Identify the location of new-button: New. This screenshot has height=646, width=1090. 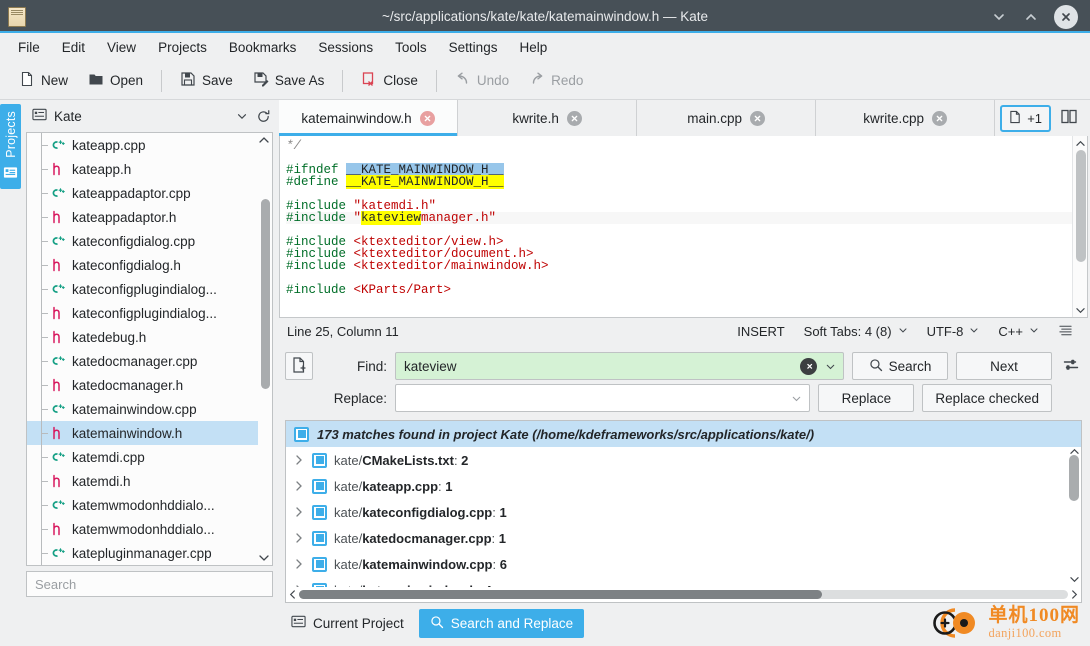
(43, 80).